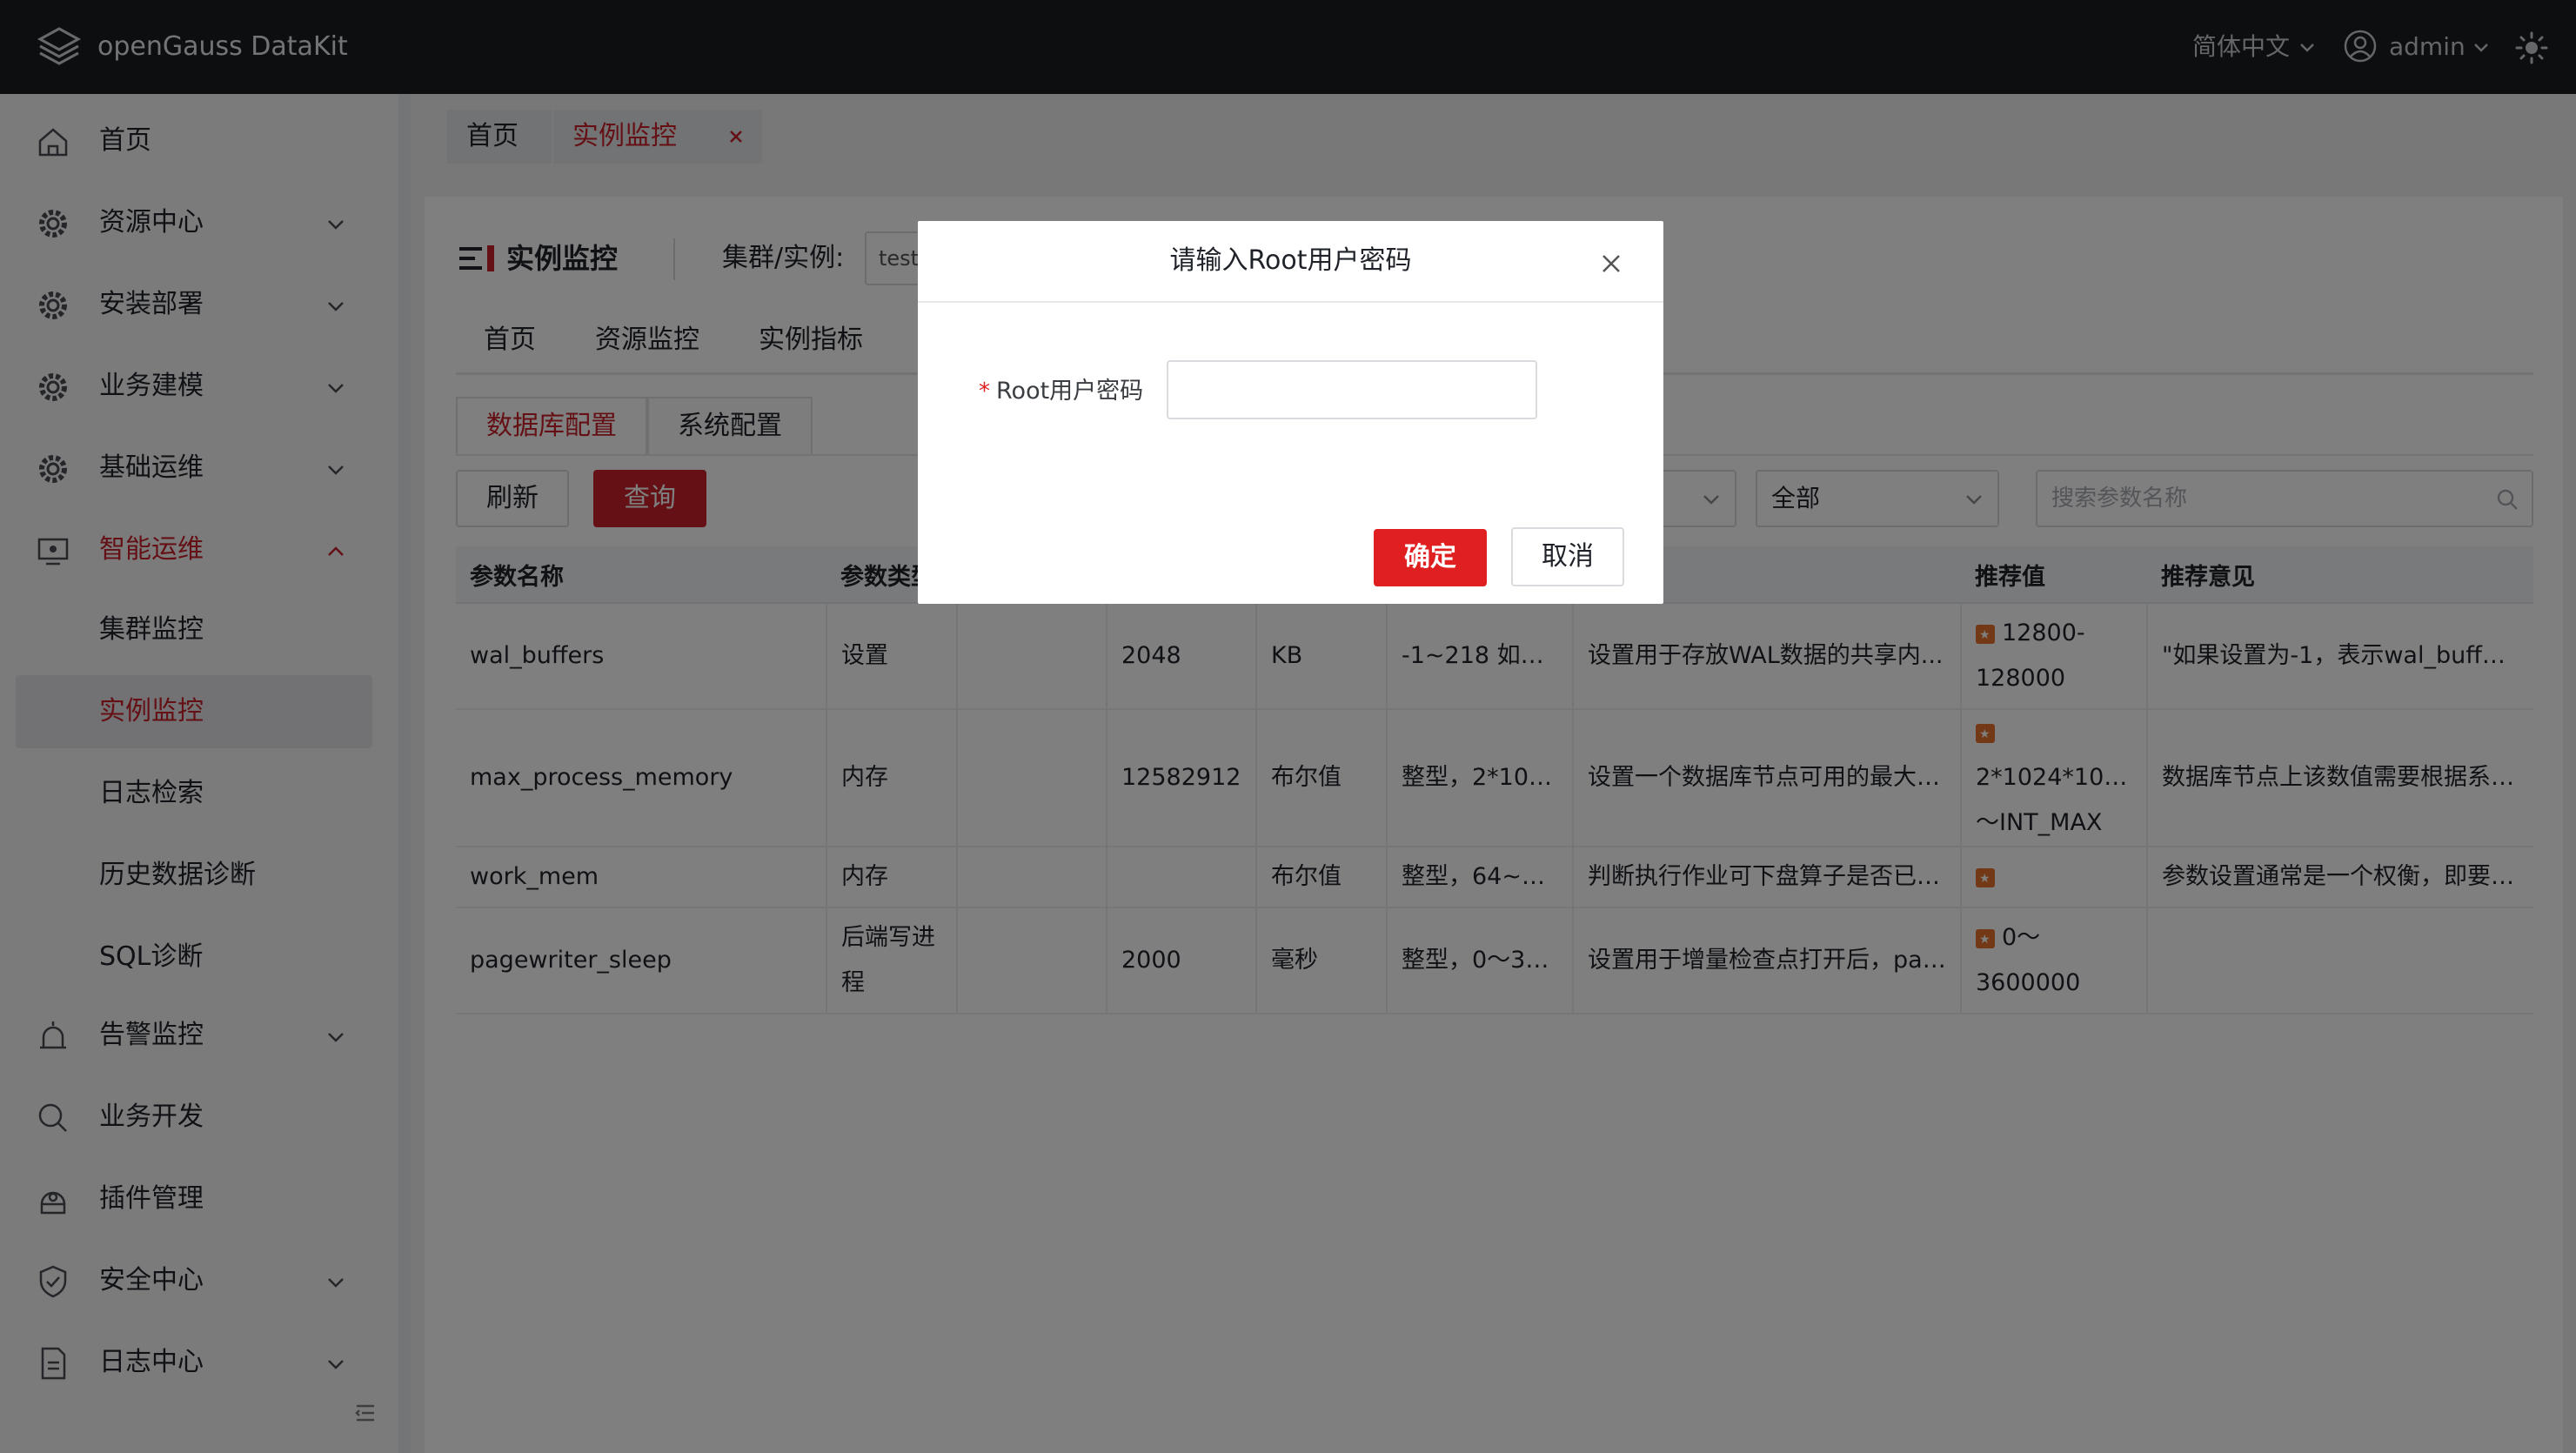 The image size is (2576, 1453). What do you see at coordinates (1290, 302) in the screenshot?
I see `dialog-divider` at bounding box center [1290, 302].